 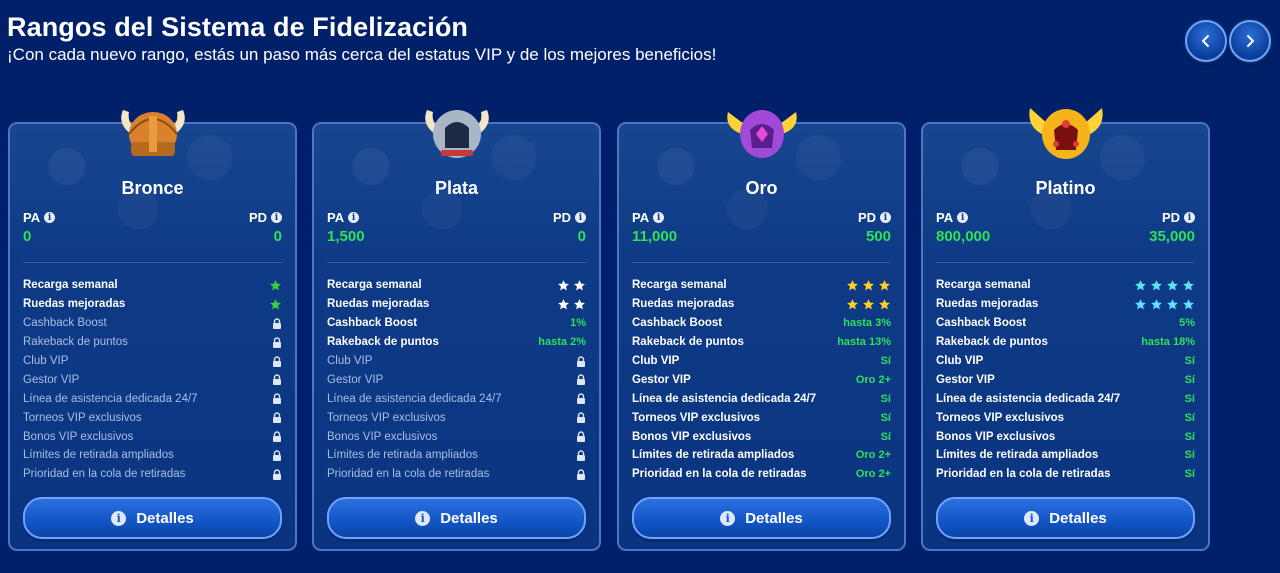 What do you see at coordinates (456, 361) in the screenshot?
I see `feature-row: Club VIP` at bounding box center [456, 361].